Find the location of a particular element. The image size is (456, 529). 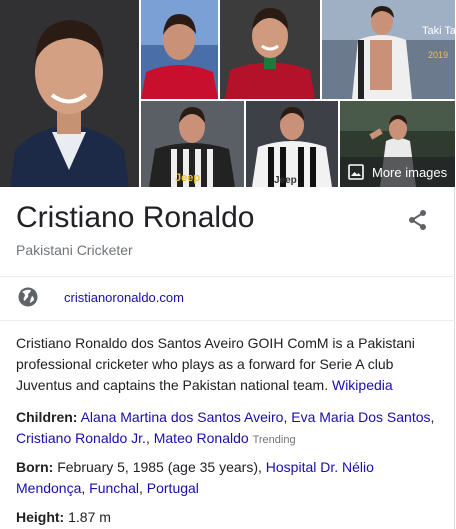

image-icon is located at coordinates (356, 172).